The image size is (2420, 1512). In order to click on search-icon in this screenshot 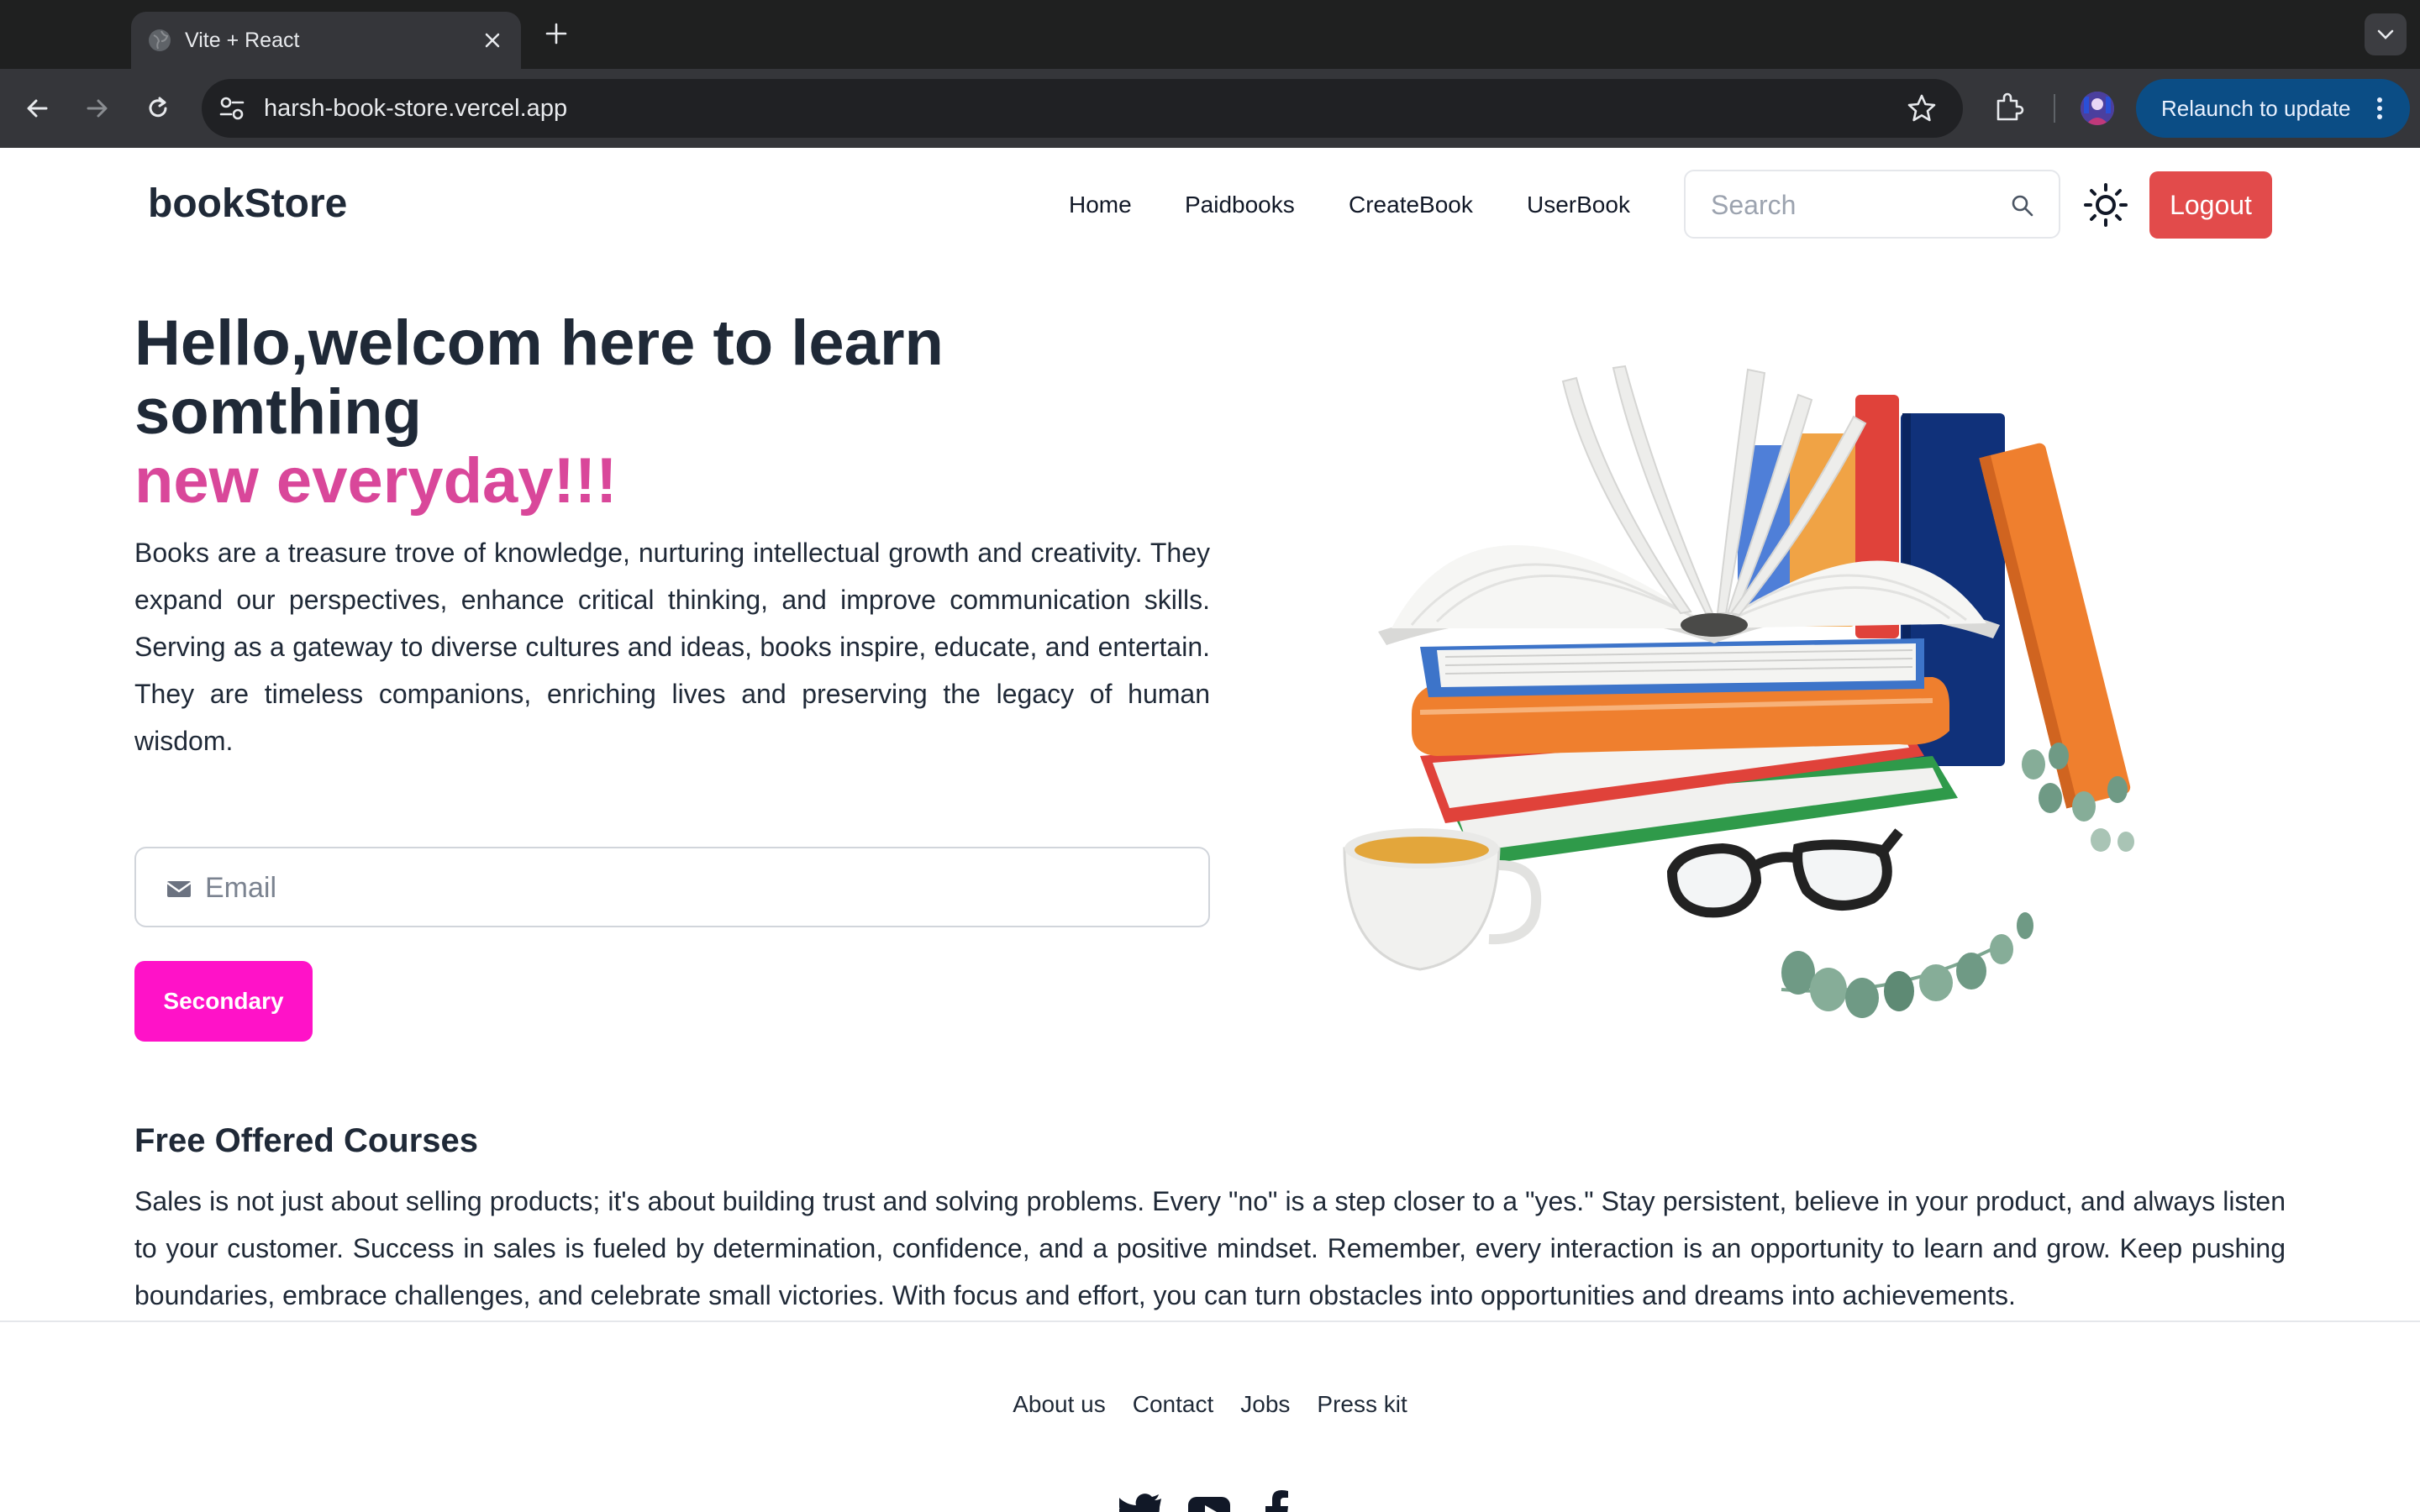, I will do `click(2023, 205)`.